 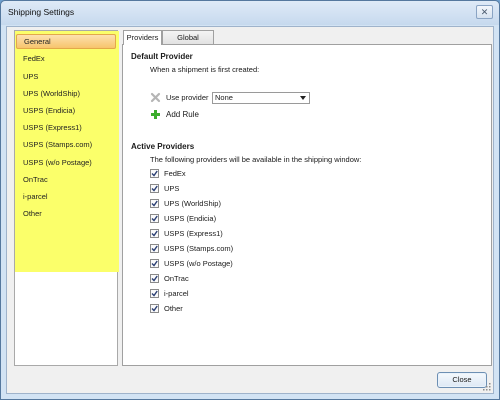 I want to click on sidebar-item-ontrac: OnTrac, so click(x=66, y=179).